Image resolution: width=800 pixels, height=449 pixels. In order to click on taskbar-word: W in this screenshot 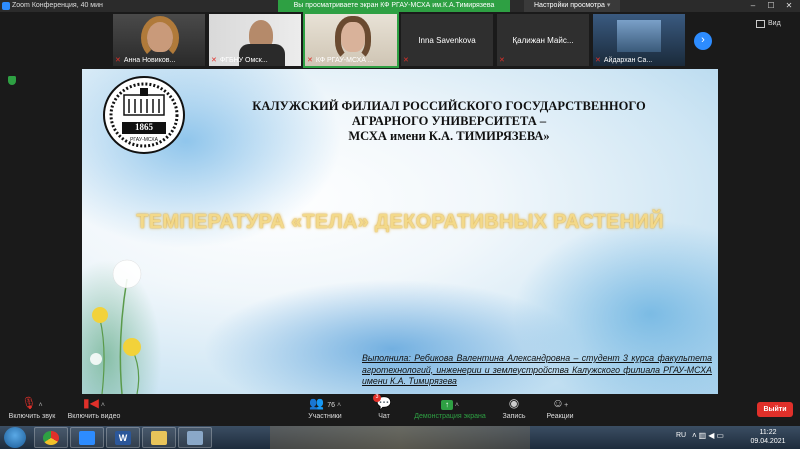, I will do `click(123, 437)`.